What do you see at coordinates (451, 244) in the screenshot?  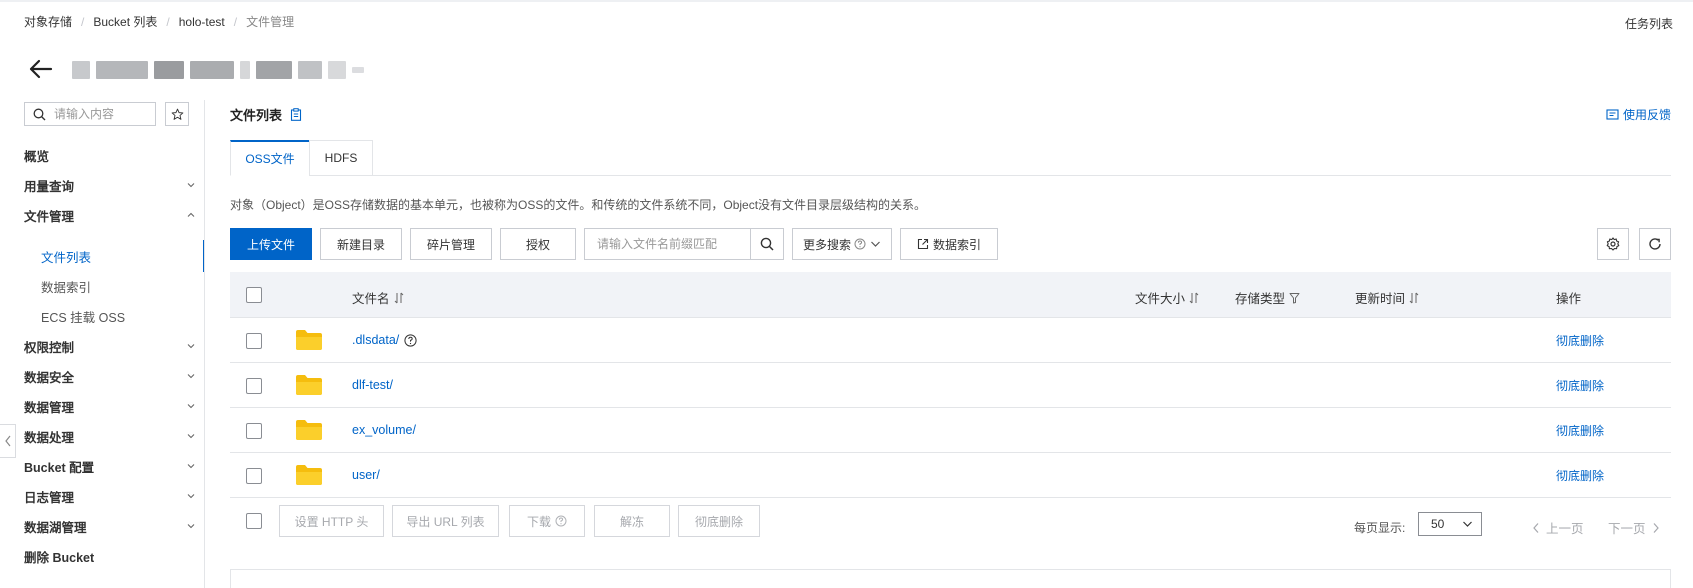 I see `fragment-management-button: 碎片管理` at bounding box center [451, 244].